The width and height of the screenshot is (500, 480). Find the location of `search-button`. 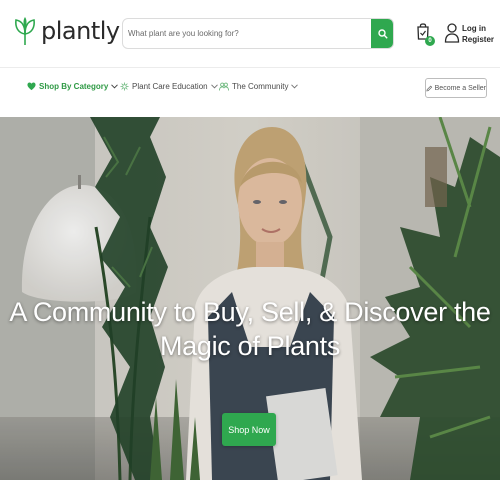

search-button is located at coordinates (382, 33).